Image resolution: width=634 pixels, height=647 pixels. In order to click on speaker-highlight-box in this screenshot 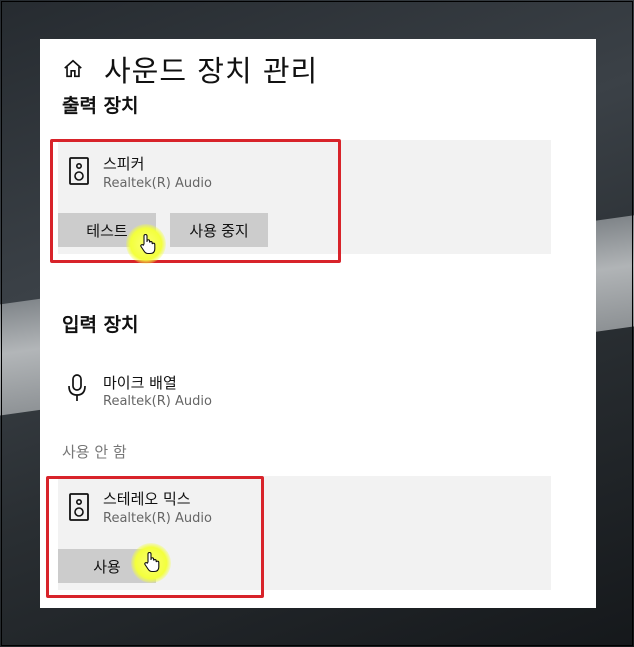, I will do `click(195, 201)`.